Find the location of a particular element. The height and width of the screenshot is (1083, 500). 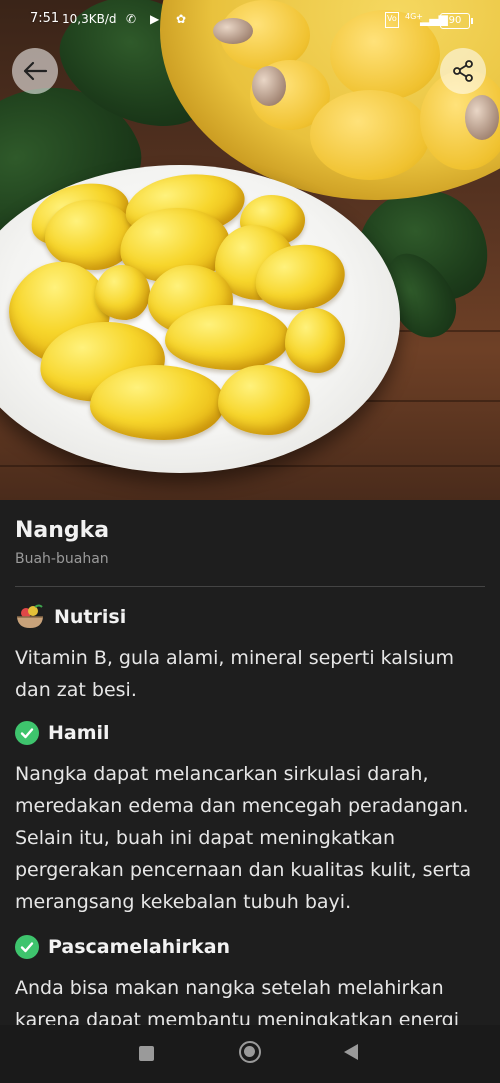

home-button is located at coordinates (250, 1052).